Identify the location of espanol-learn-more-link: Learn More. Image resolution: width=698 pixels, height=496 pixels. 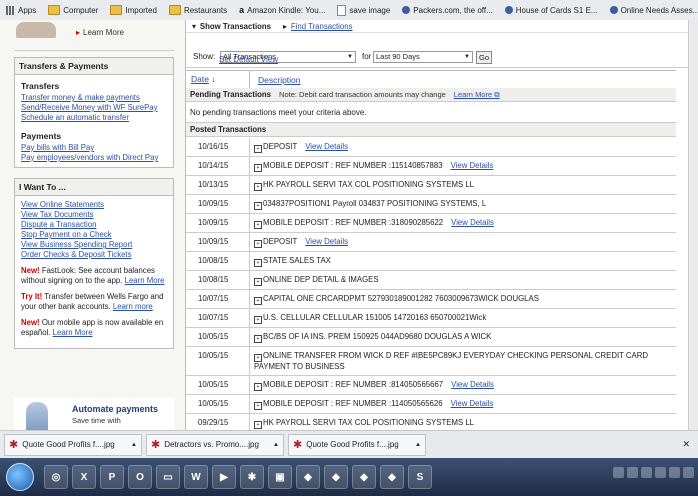
(73, 332).